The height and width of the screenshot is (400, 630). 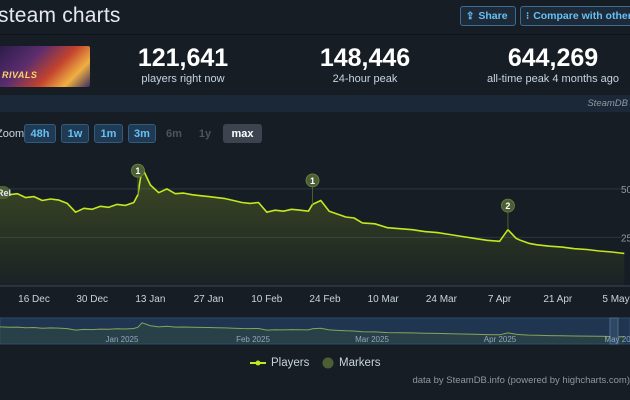 What do you see at coordinates (558, 299) in the screenshot?
I see `x-tick-label-9: 21 Apr` at bounding box center [558, 299].